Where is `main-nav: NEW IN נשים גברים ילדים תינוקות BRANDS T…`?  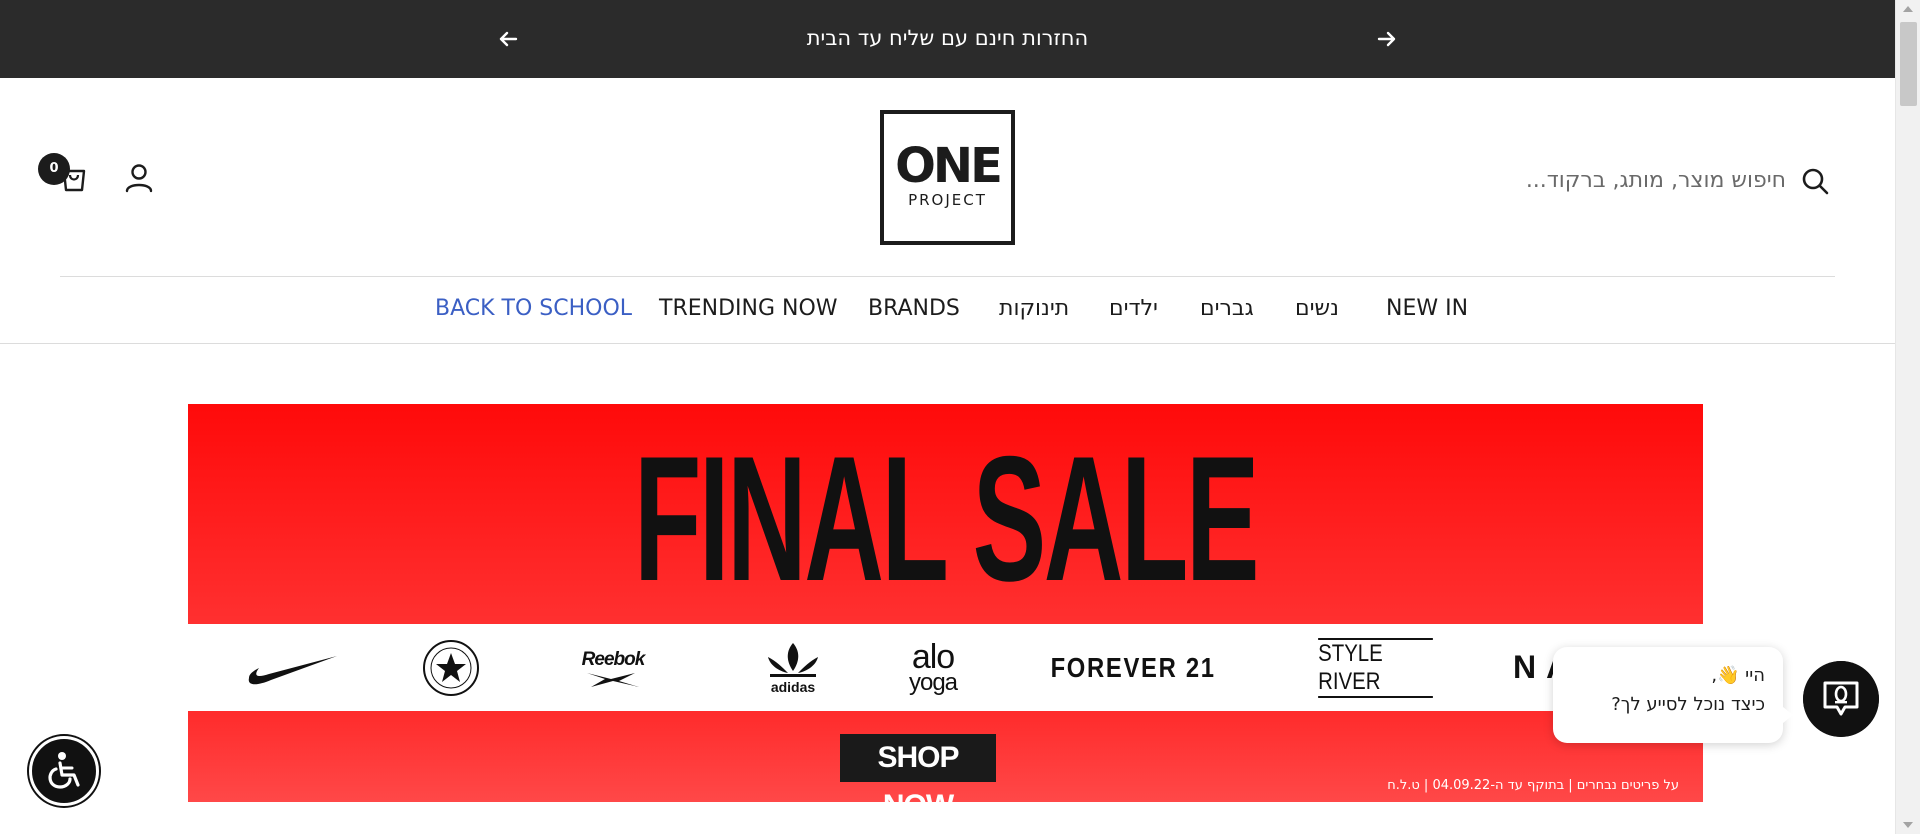 main-nav: NEW IN נשים גברים ילדים תינוקות BRANDS T… is located at coordinates (947, 310).